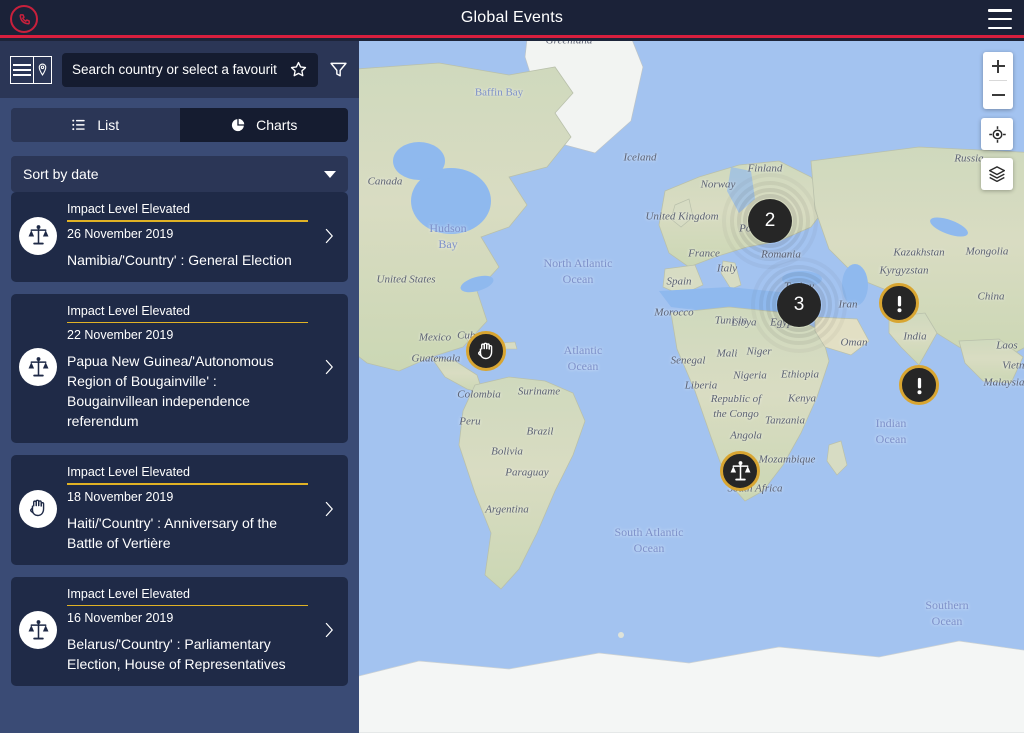 This screenshot has height=733, width=1024. Describe the element at coordinates (330, 174) in the screenshot. I see `chevron-down-icon` at that location.